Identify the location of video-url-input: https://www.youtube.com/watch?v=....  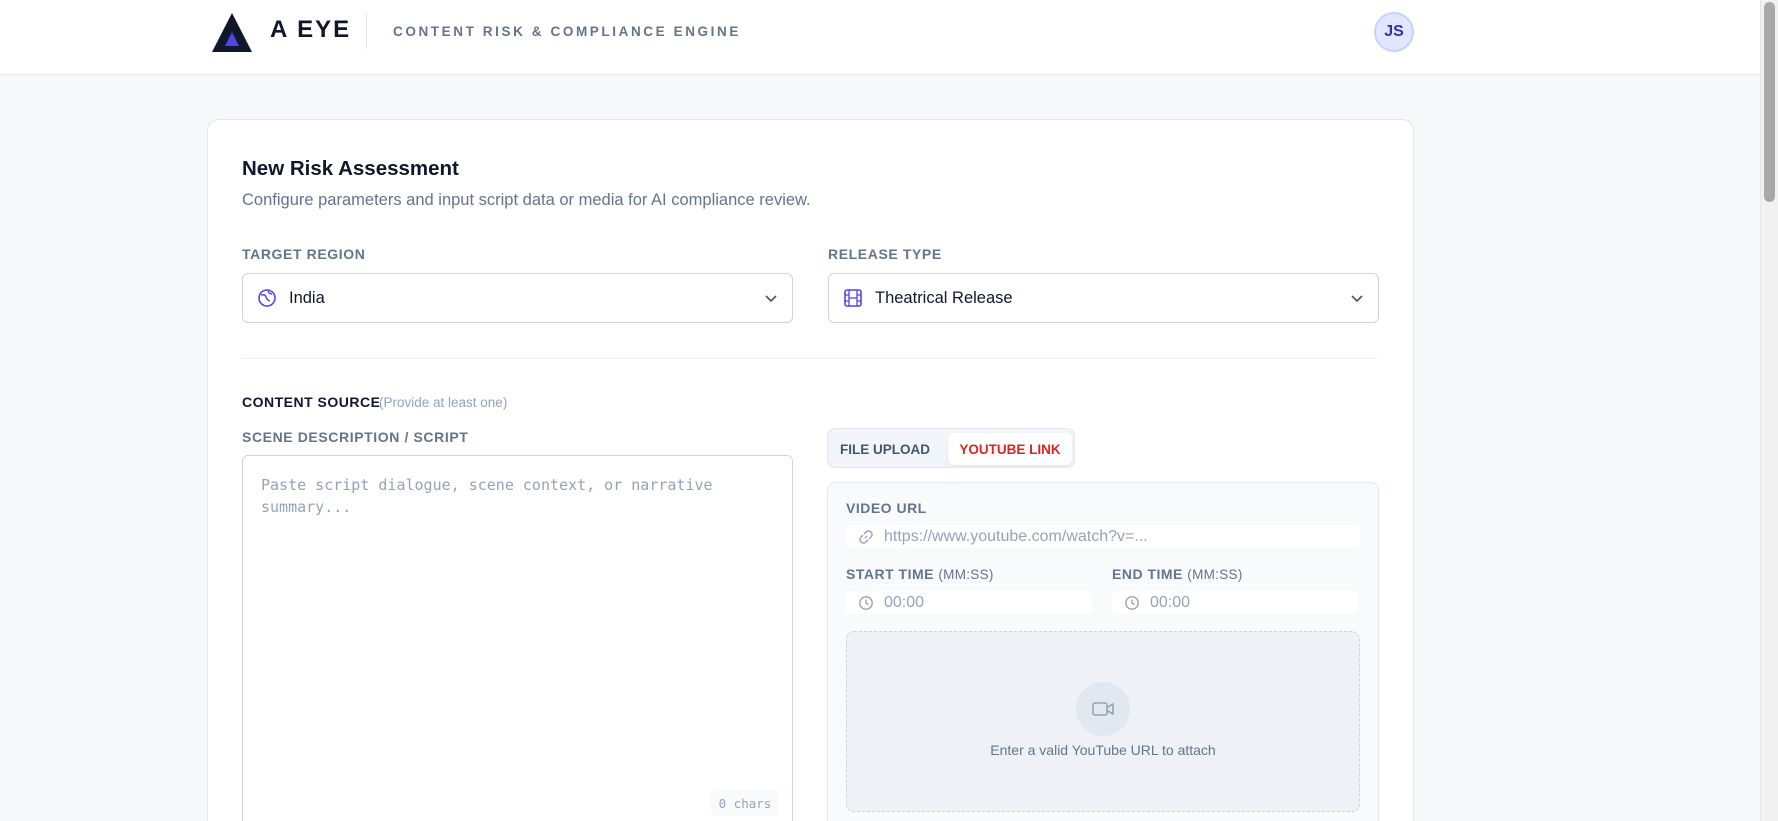
(1103, 536).